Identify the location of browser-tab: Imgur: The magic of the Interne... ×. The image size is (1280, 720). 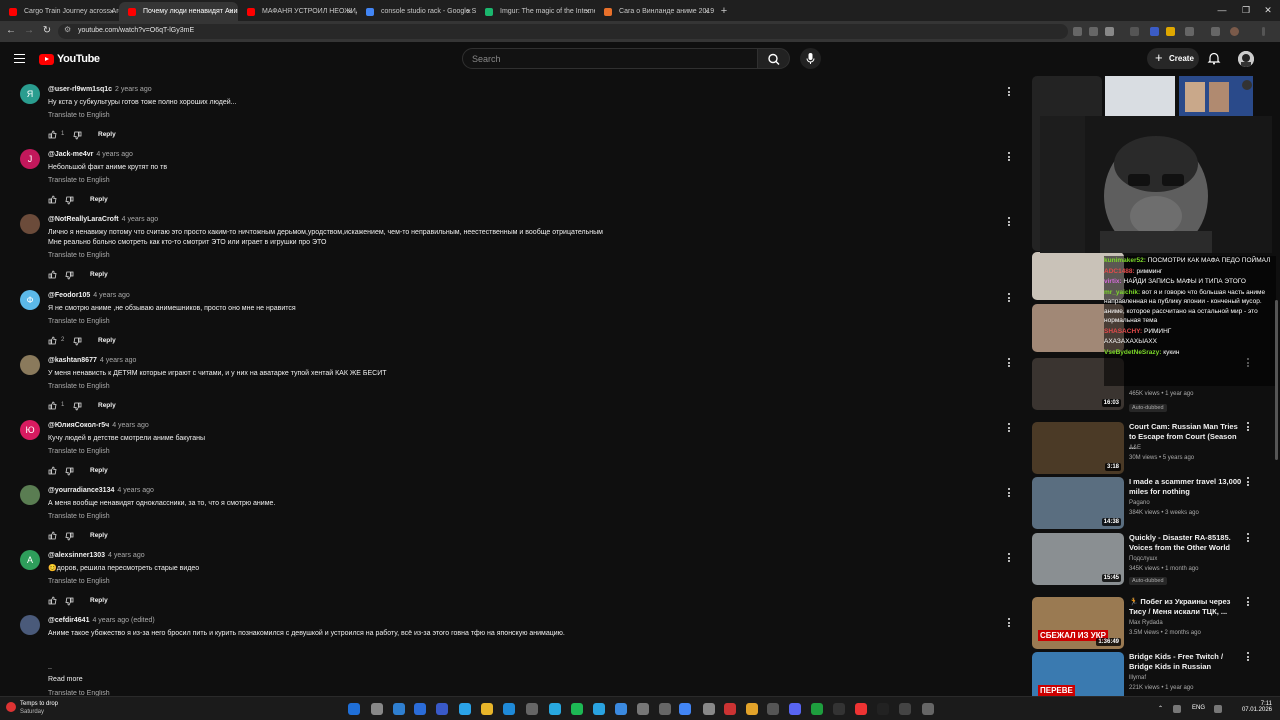
(535, 11).